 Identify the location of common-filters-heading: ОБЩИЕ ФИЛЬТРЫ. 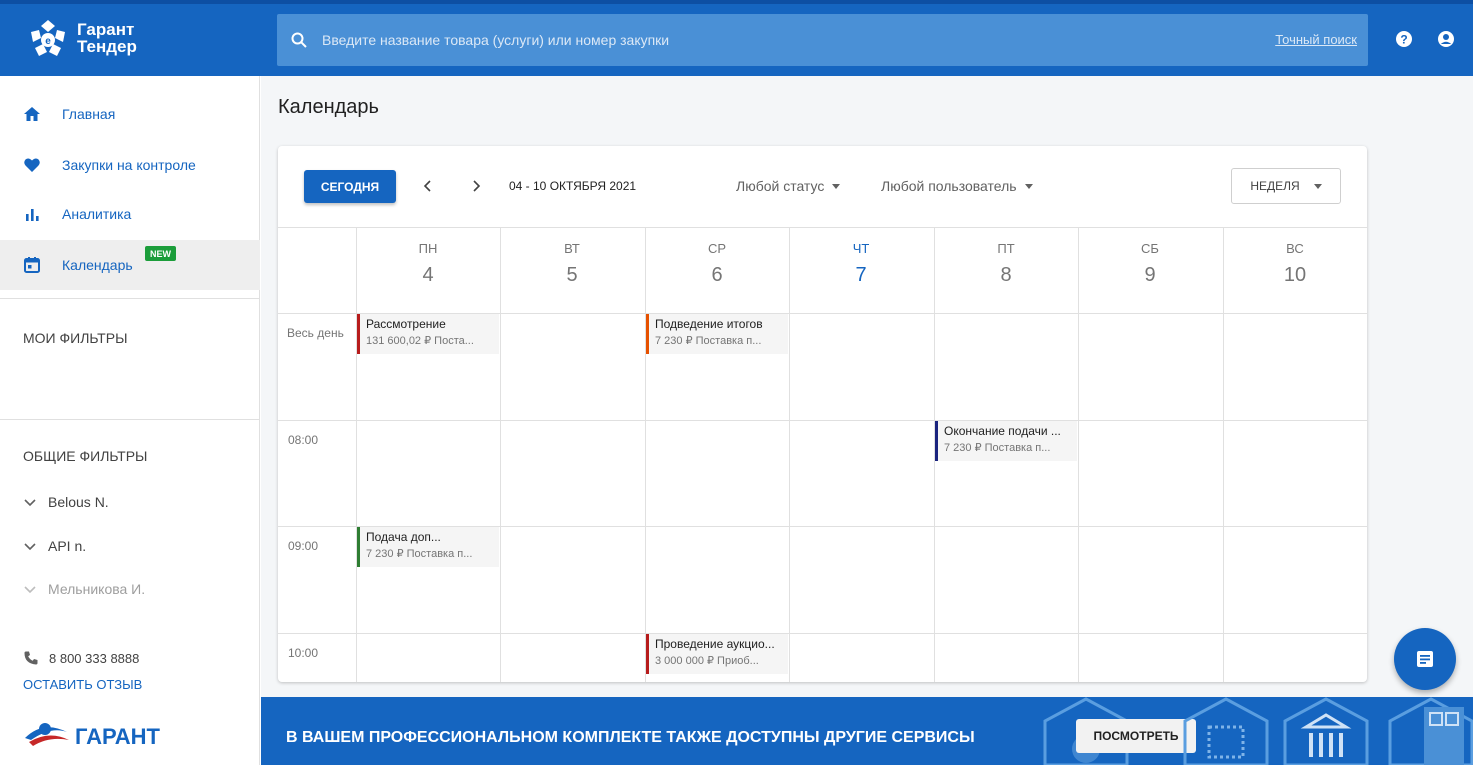
(85, 456).